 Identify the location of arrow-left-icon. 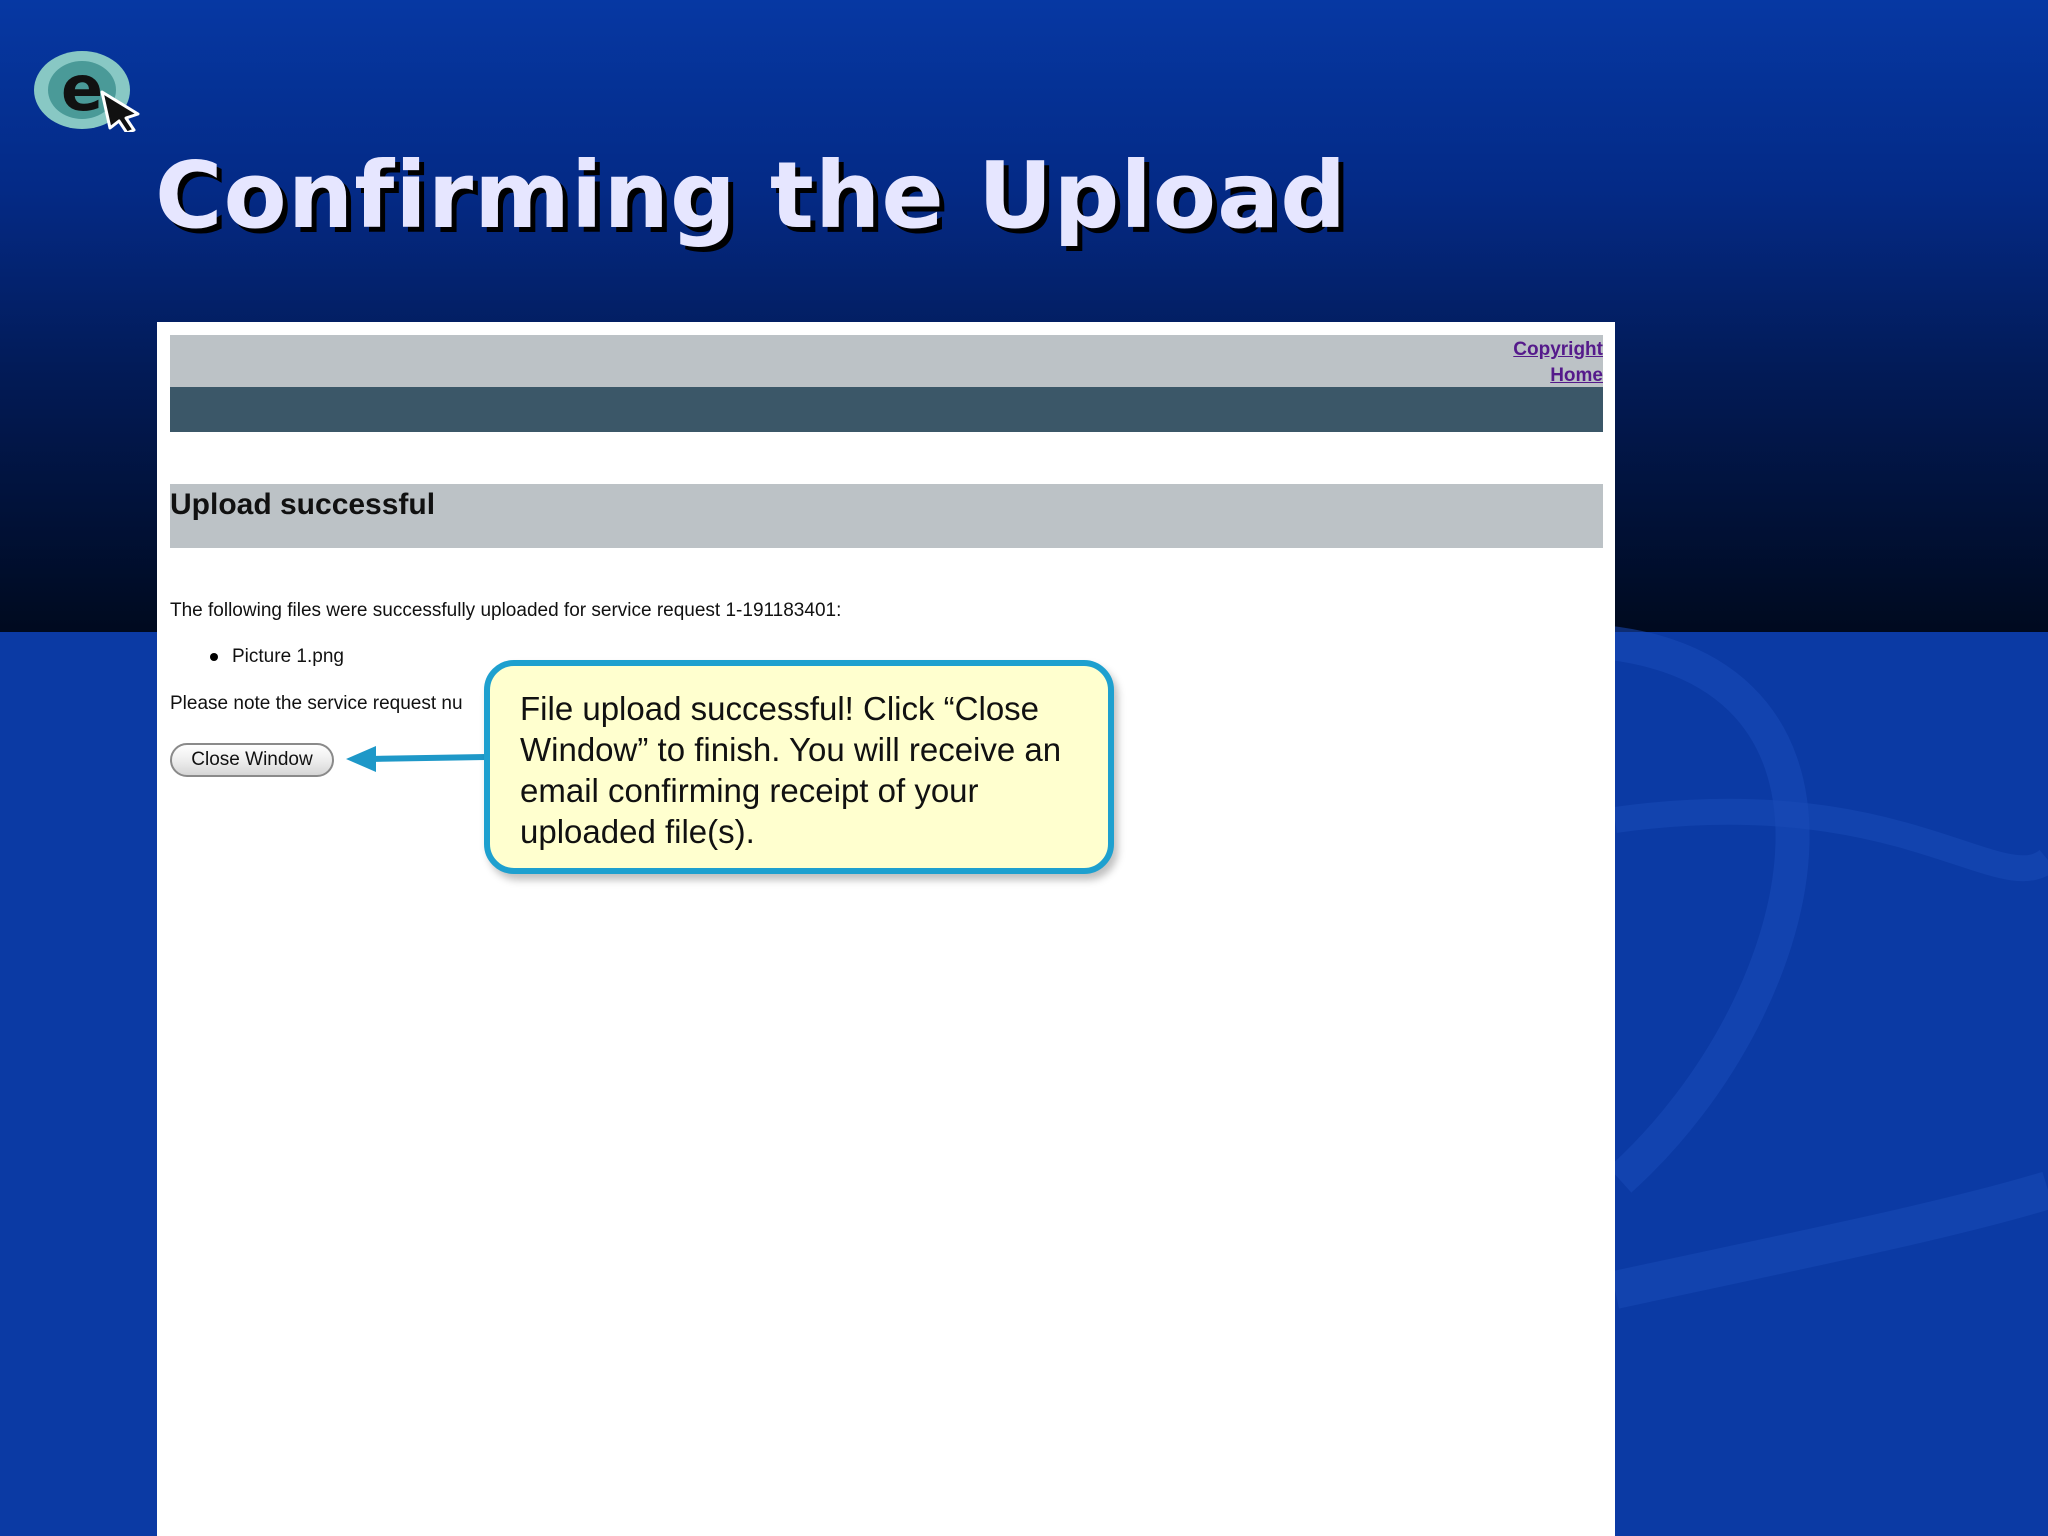
(416, 759).